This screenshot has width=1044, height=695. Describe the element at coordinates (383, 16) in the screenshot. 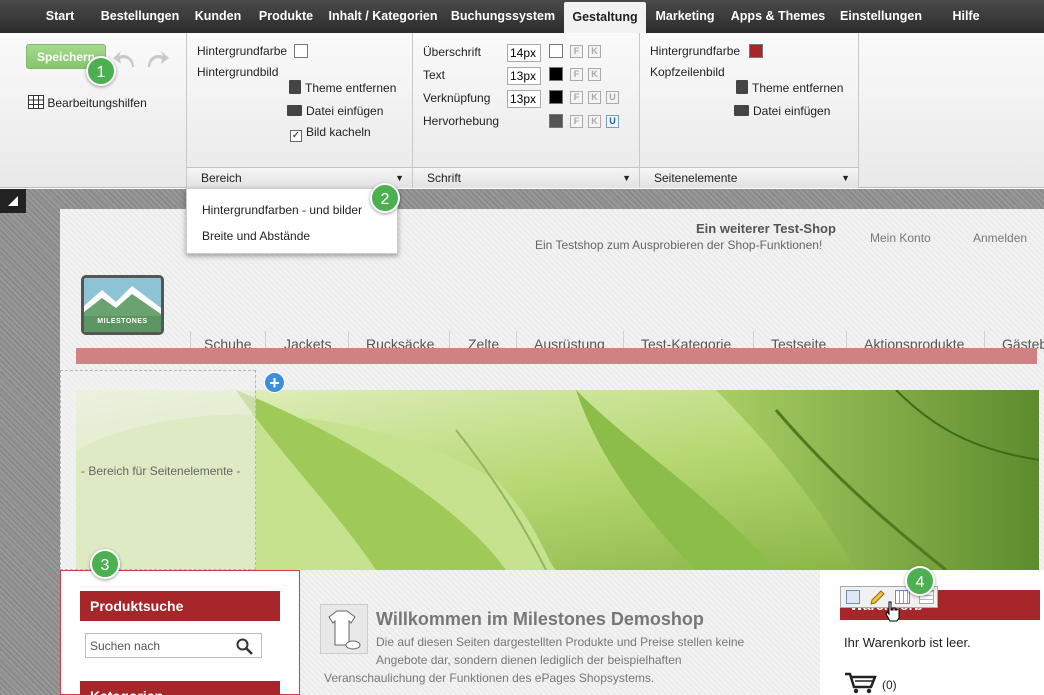

I see `nav-inhalt-kategorien: Inhalt / Kategorien` at that location.